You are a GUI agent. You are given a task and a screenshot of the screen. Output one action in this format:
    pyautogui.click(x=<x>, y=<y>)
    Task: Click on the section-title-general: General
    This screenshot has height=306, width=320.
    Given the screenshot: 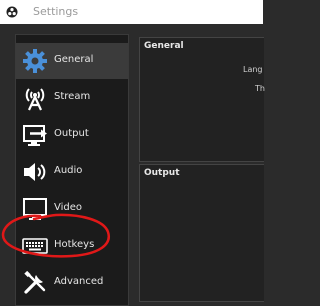 What is the action you would take?
    pyautogui.click(x=164, y=46)
    